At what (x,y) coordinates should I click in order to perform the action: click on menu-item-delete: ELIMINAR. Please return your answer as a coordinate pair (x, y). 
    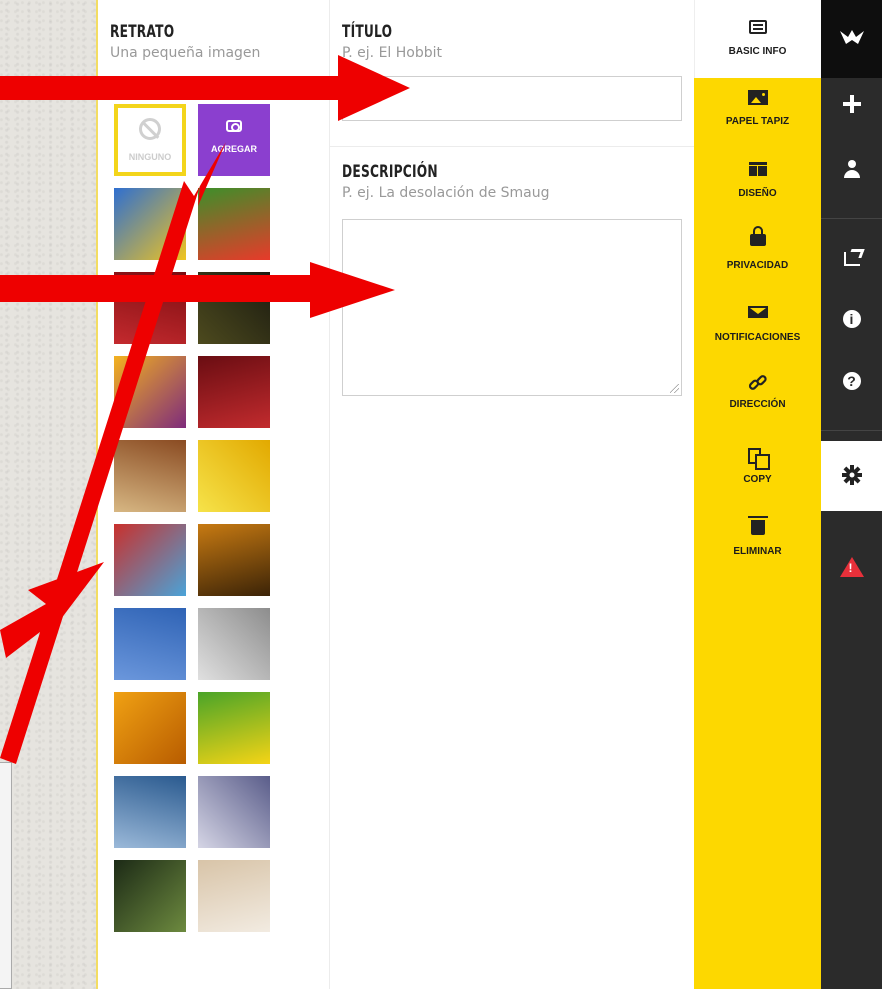
    Looking at the image, I should click on (757, 536).